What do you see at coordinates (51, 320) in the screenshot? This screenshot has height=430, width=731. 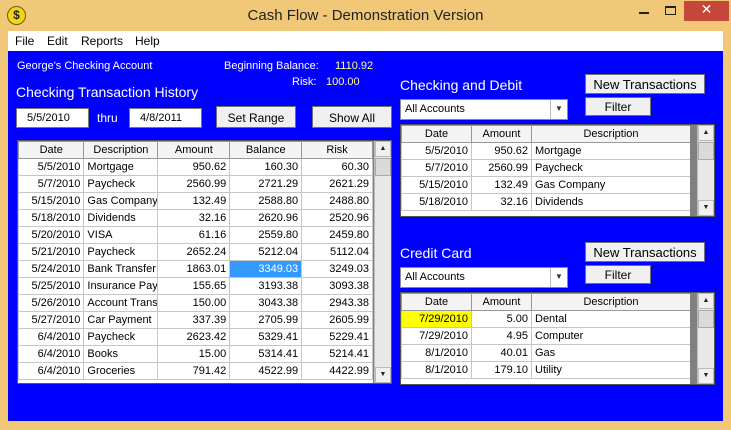 I see `table-cell: 5/27/2010` at bounding box center [51, 320].